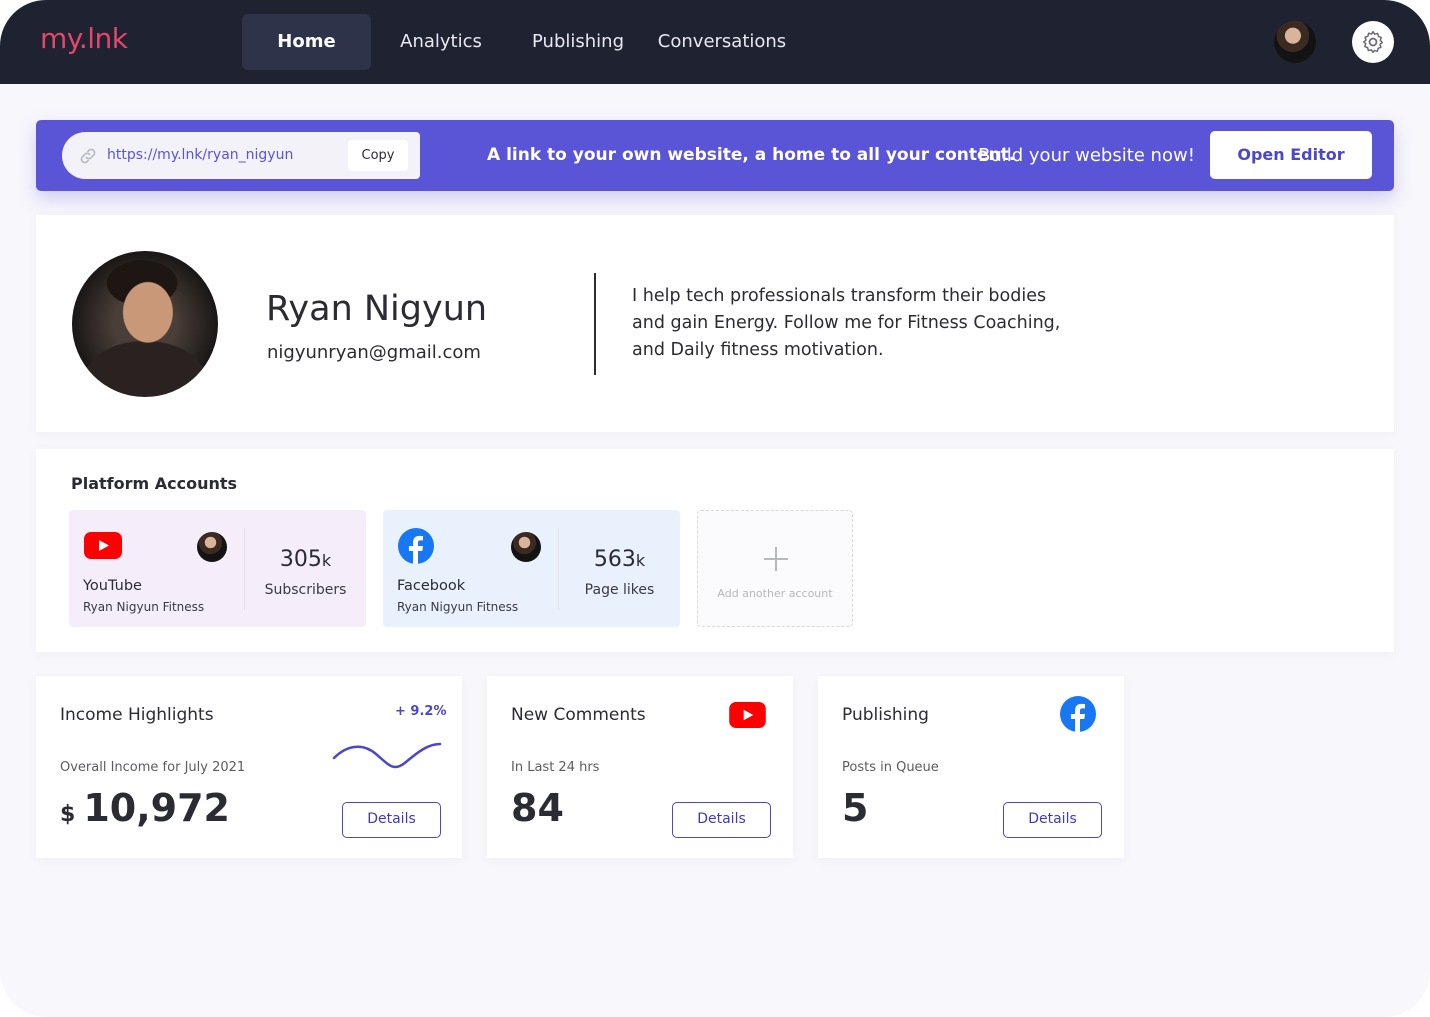  I want to click on comments-details-button: Details, so click(721, 820).